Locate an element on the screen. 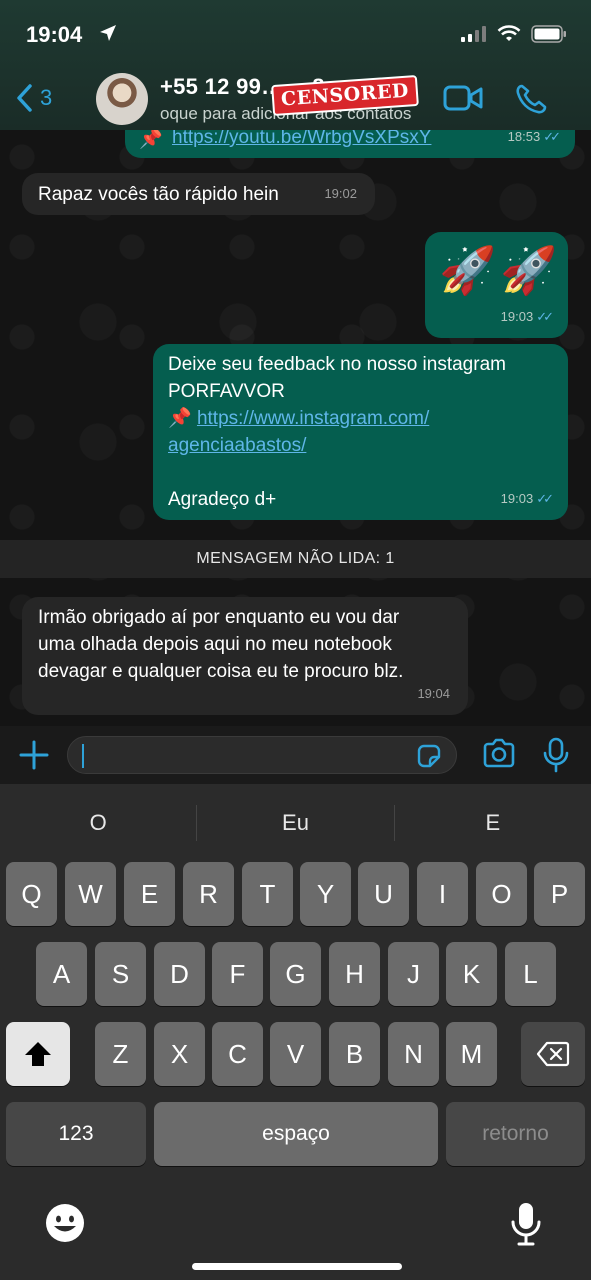  phone-call-icon is located at coordinates (531, 99).